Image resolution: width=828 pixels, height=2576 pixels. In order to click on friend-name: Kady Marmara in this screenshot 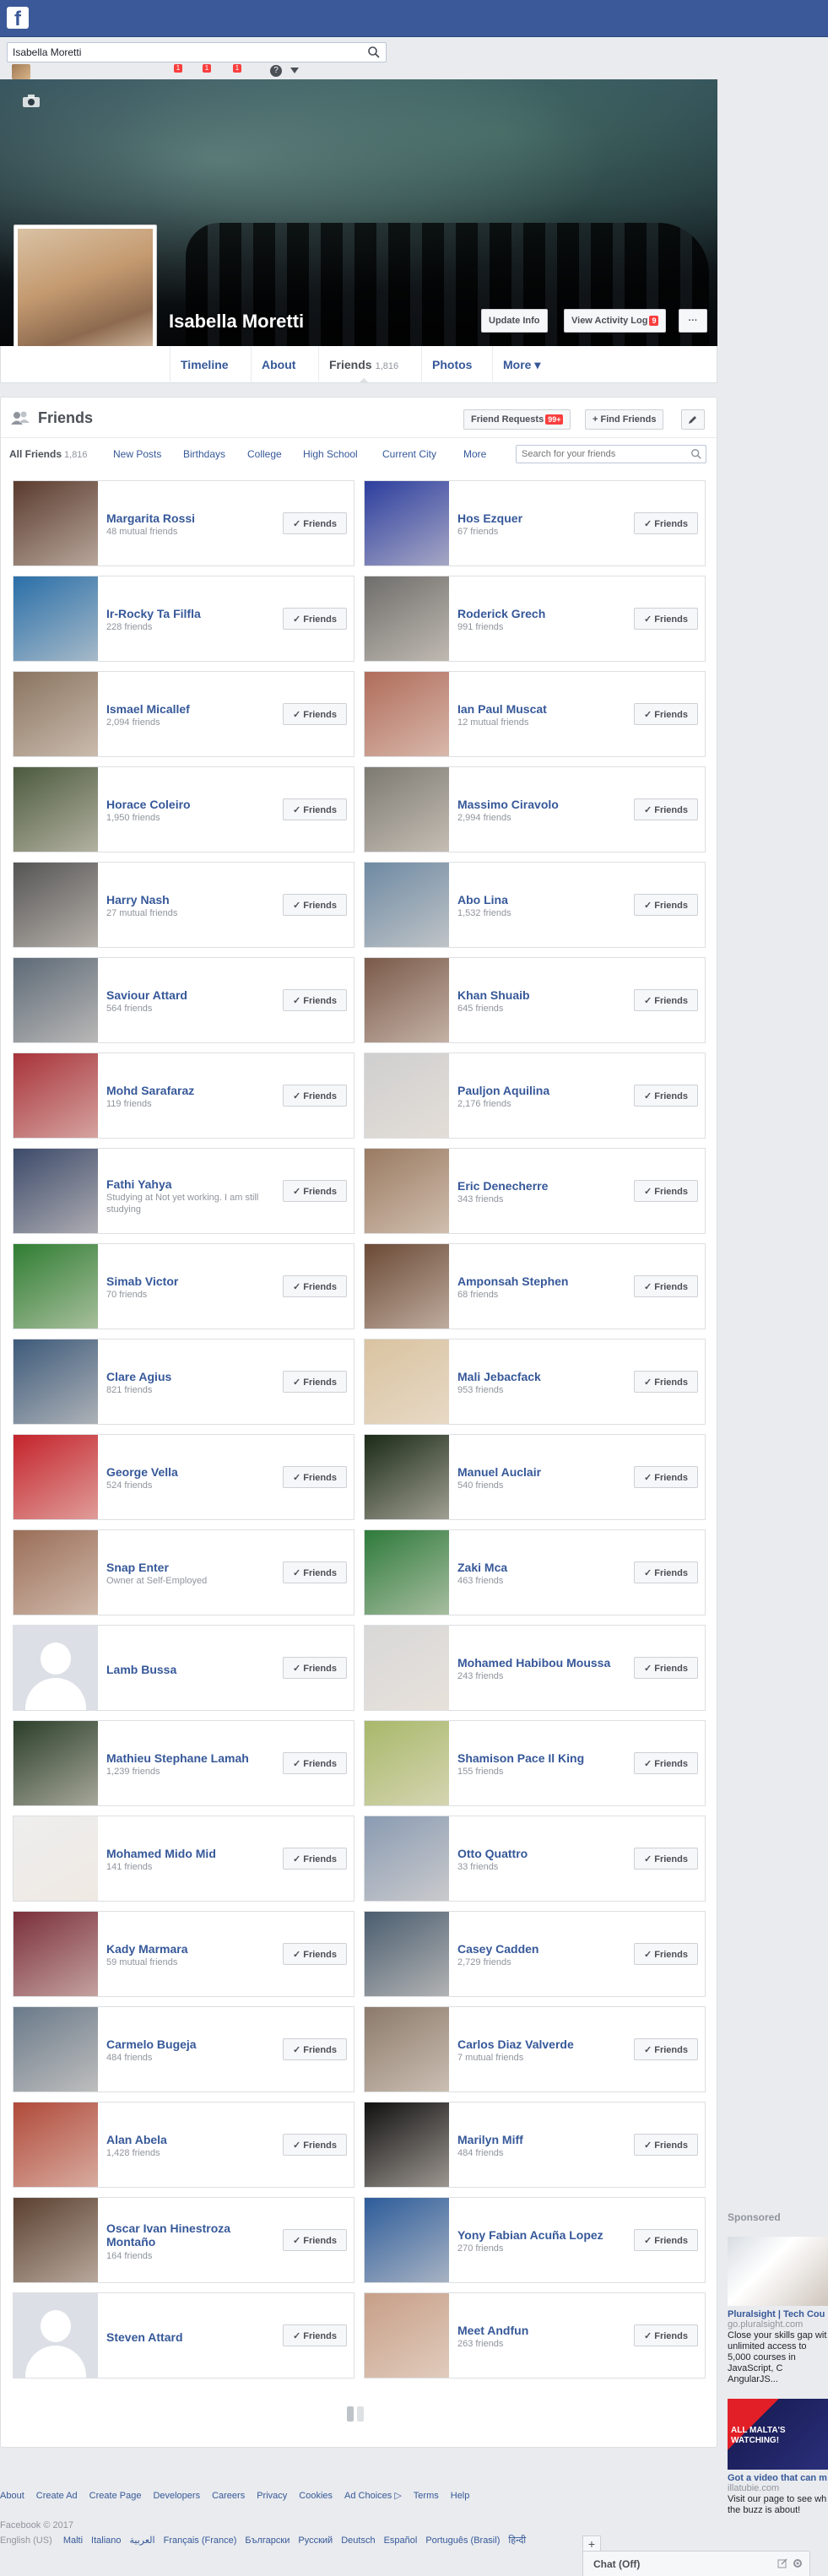, I will do `click(190, 1949)`.